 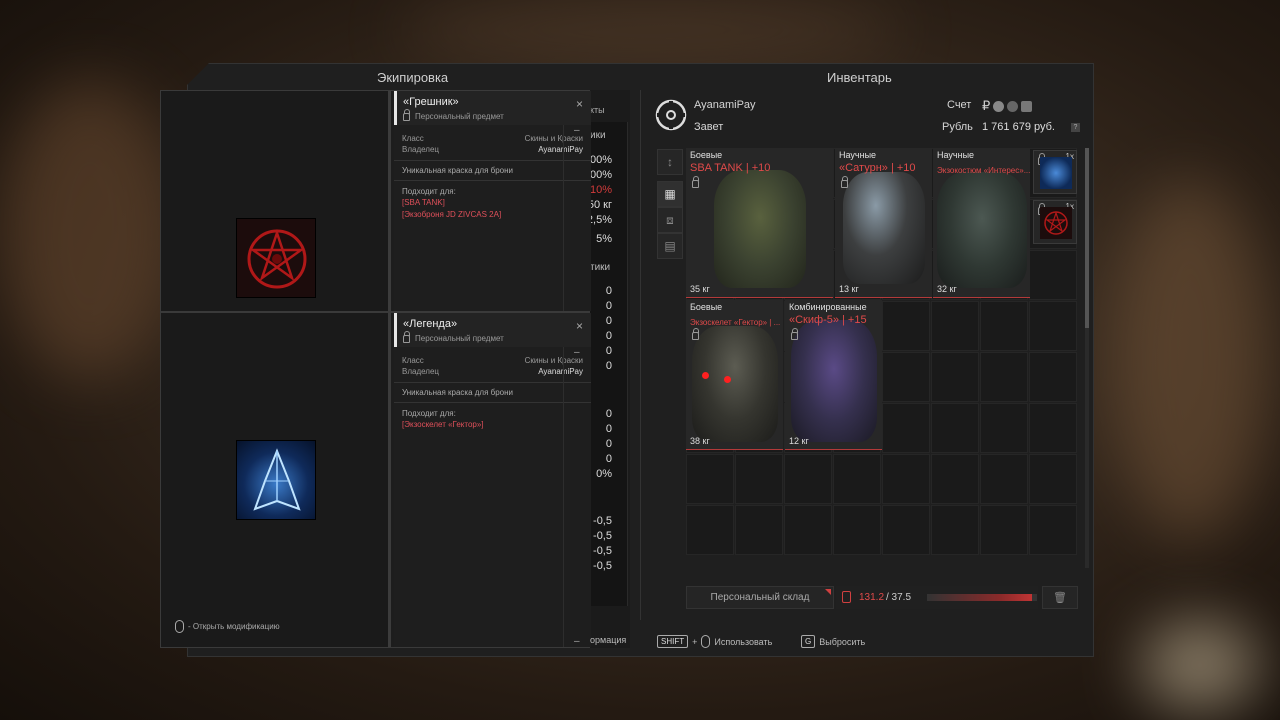 I want to click on inventory-item: Научные «Сатурн» | +10 13 кг, so click(x=883, y=223).